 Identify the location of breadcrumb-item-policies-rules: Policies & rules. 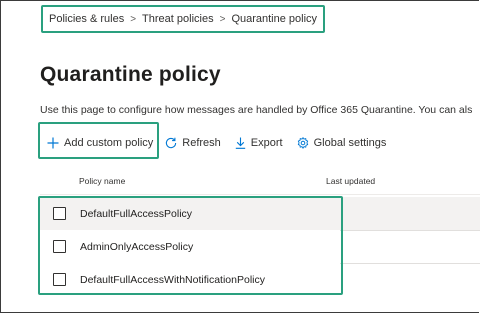
(86, 19).